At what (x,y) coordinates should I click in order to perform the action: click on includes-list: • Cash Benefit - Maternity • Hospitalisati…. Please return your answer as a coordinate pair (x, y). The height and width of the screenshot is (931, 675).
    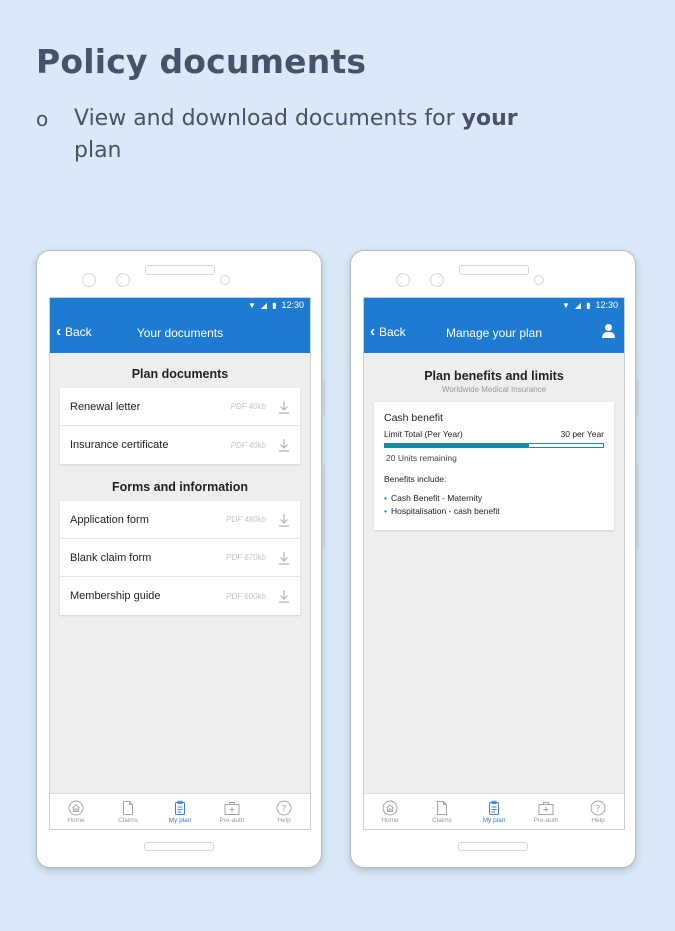
    Looking at the image, I should click on (494, 505).